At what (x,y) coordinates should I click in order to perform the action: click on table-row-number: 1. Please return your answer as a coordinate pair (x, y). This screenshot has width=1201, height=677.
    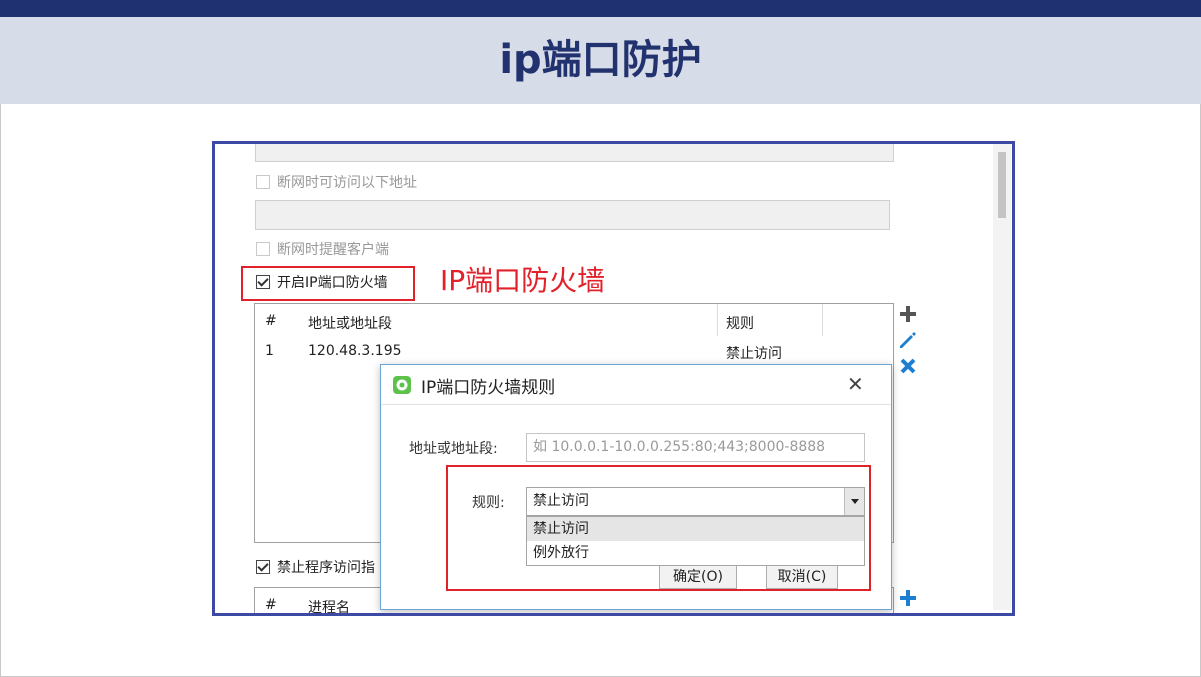
    Looking at the image, I should click on (269, 351).